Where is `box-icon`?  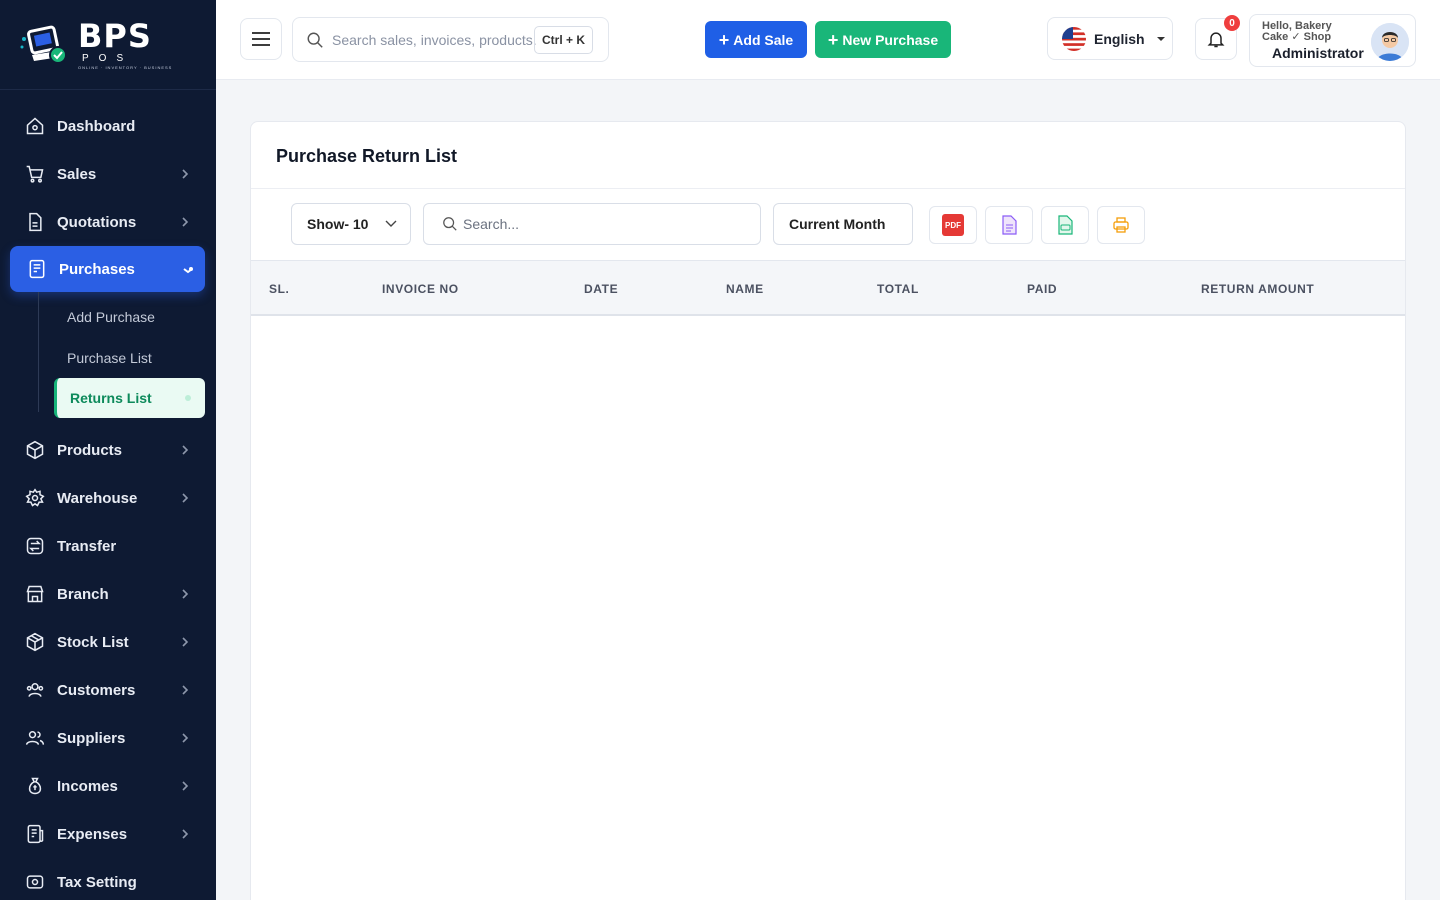 box-icon is located at coordinates (35, 450).